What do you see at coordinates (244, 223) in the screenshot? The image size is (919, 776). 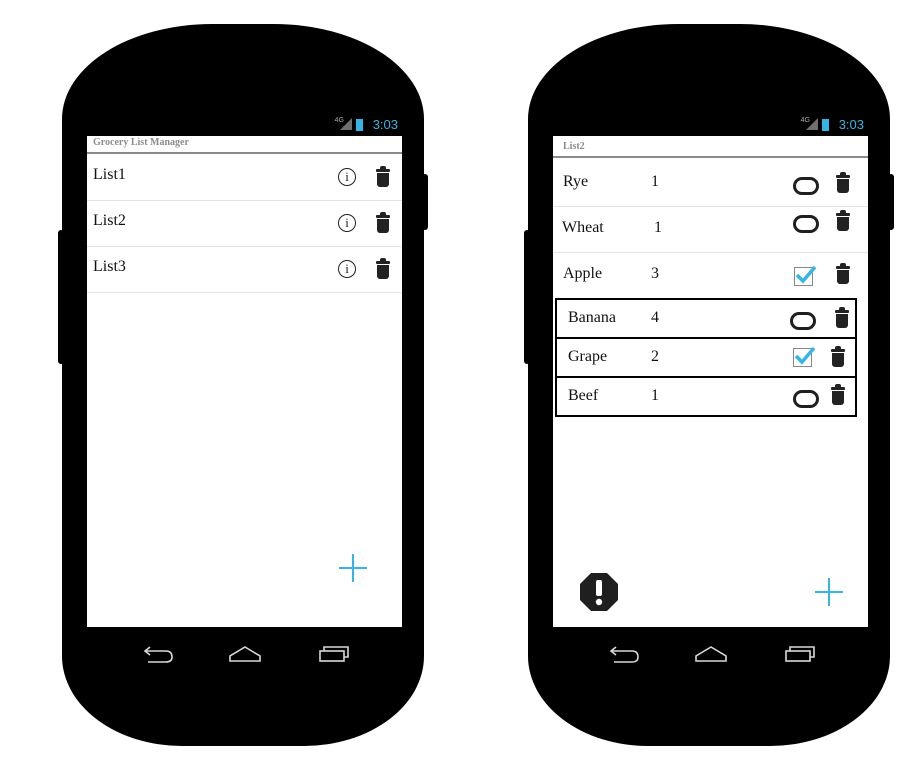 I see `list-row: List2 i` at bounding box center [244, 223].